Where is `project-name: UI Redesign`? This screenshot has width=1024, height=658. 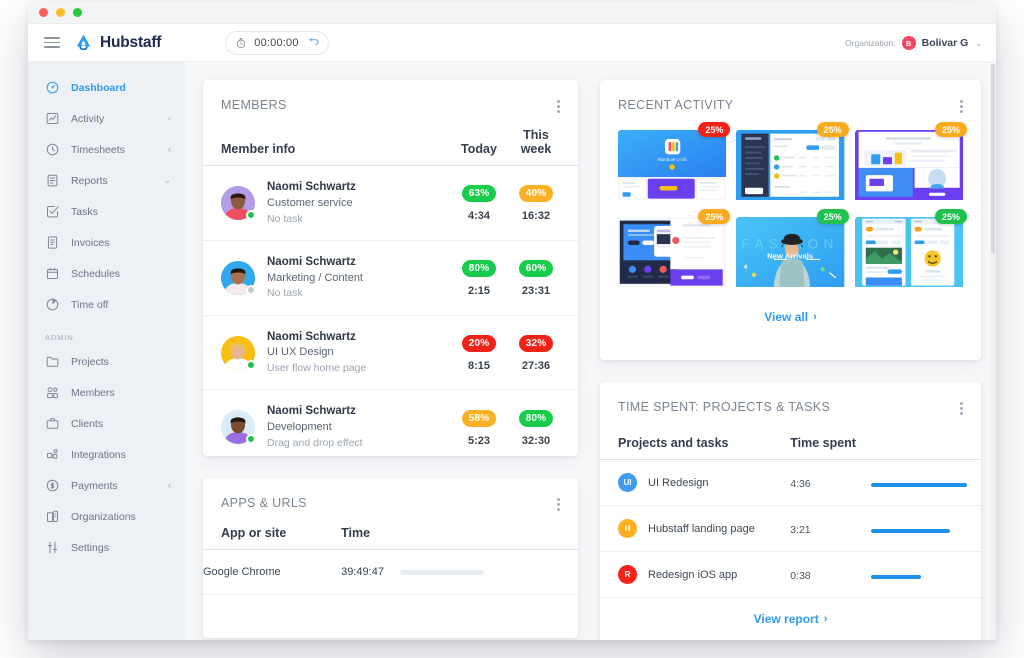 project-name: UI Redesign is located at coordinates (678, 482).